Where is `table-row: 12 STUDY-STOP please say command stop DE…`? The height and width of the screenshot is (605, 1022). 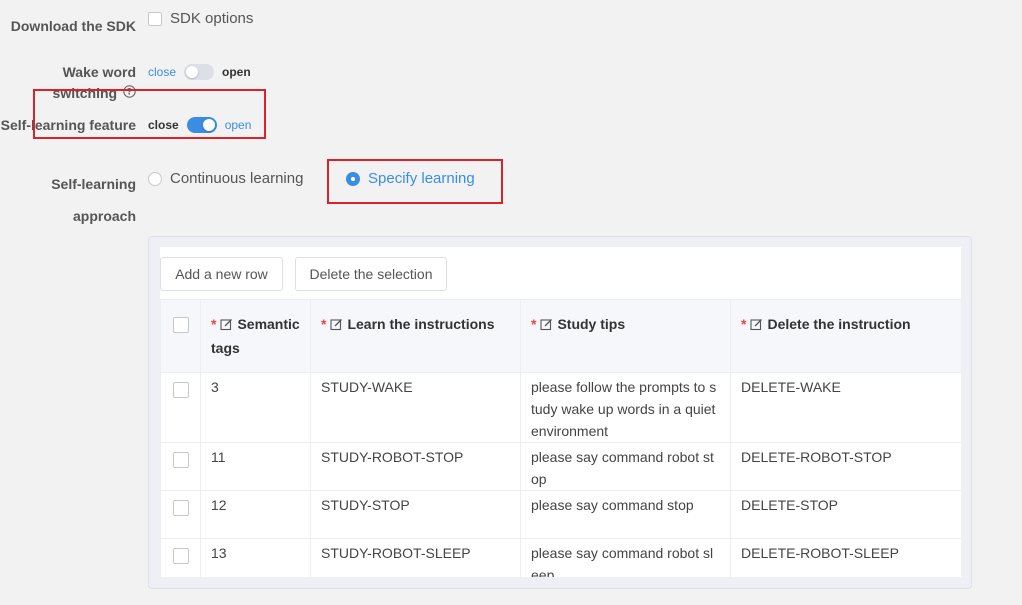
table-row: 12 STUDY-STOP please say command stop DE… is located at coordinates (560, 514).